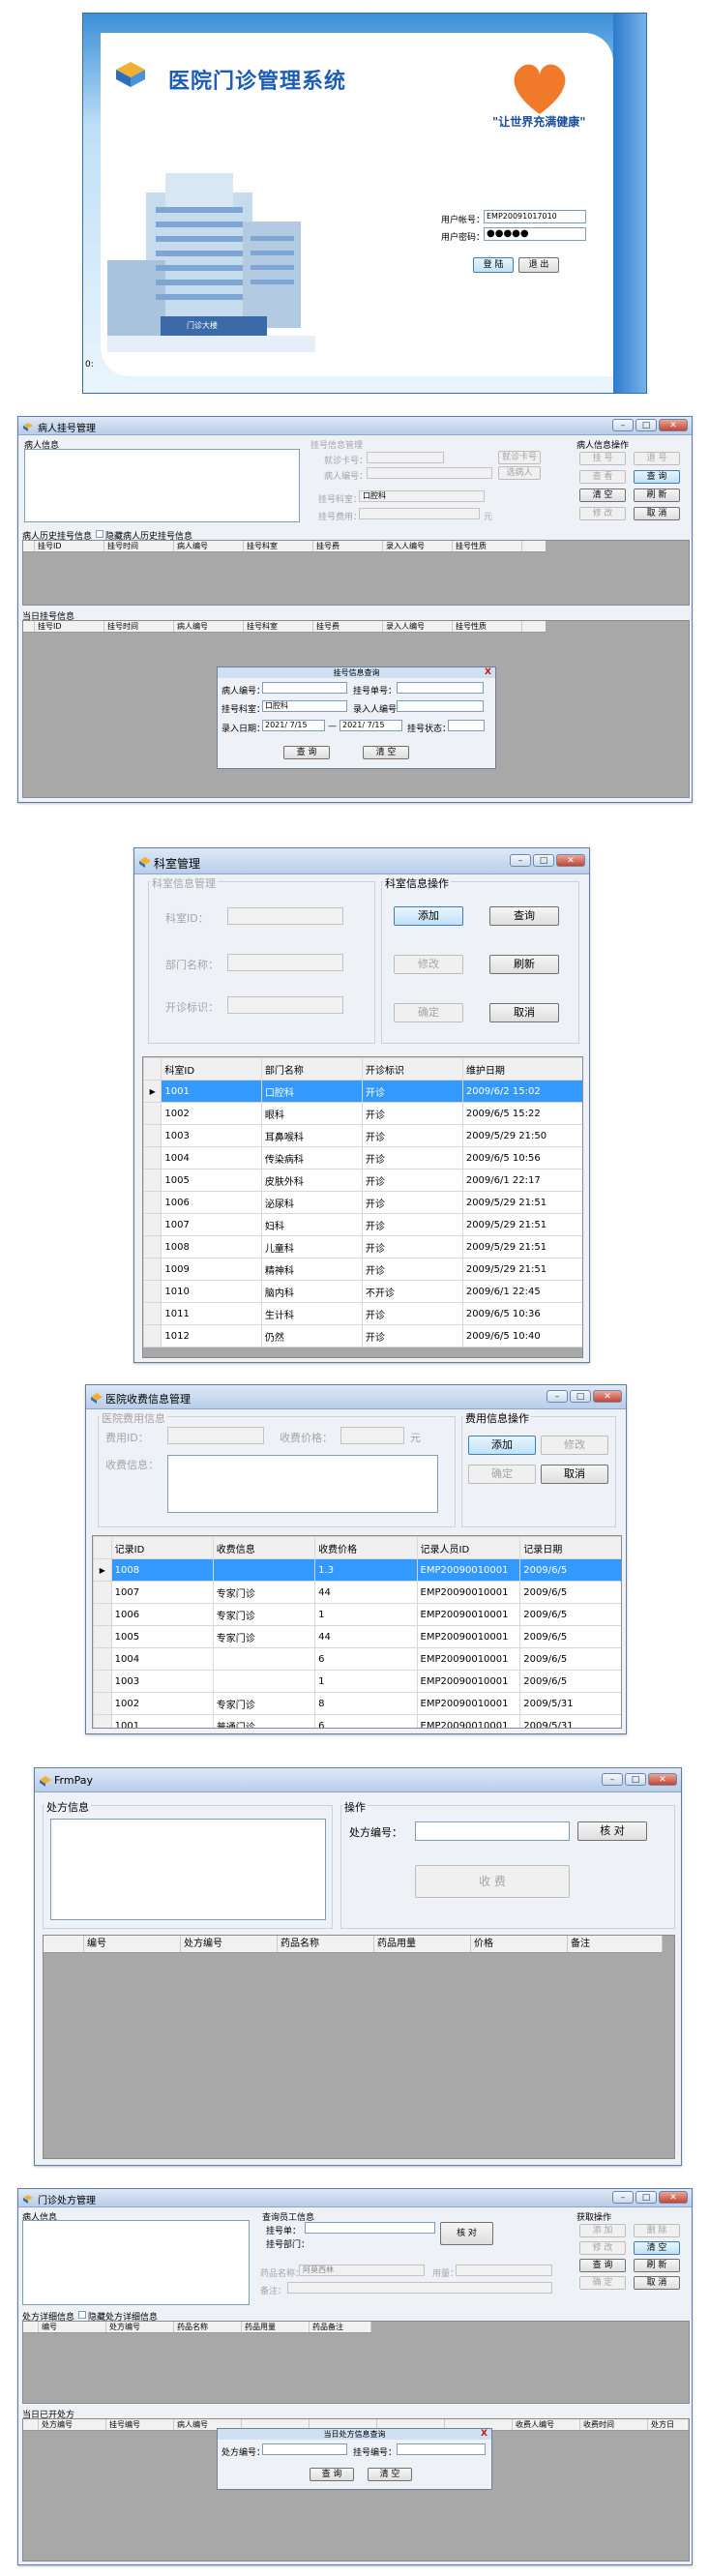 This screenshot has height=2576, width=709. What do you see at coordinates (136, 2263) in the screenshot?
I see `rx-patient-box` at bounding box center [136, 2263].